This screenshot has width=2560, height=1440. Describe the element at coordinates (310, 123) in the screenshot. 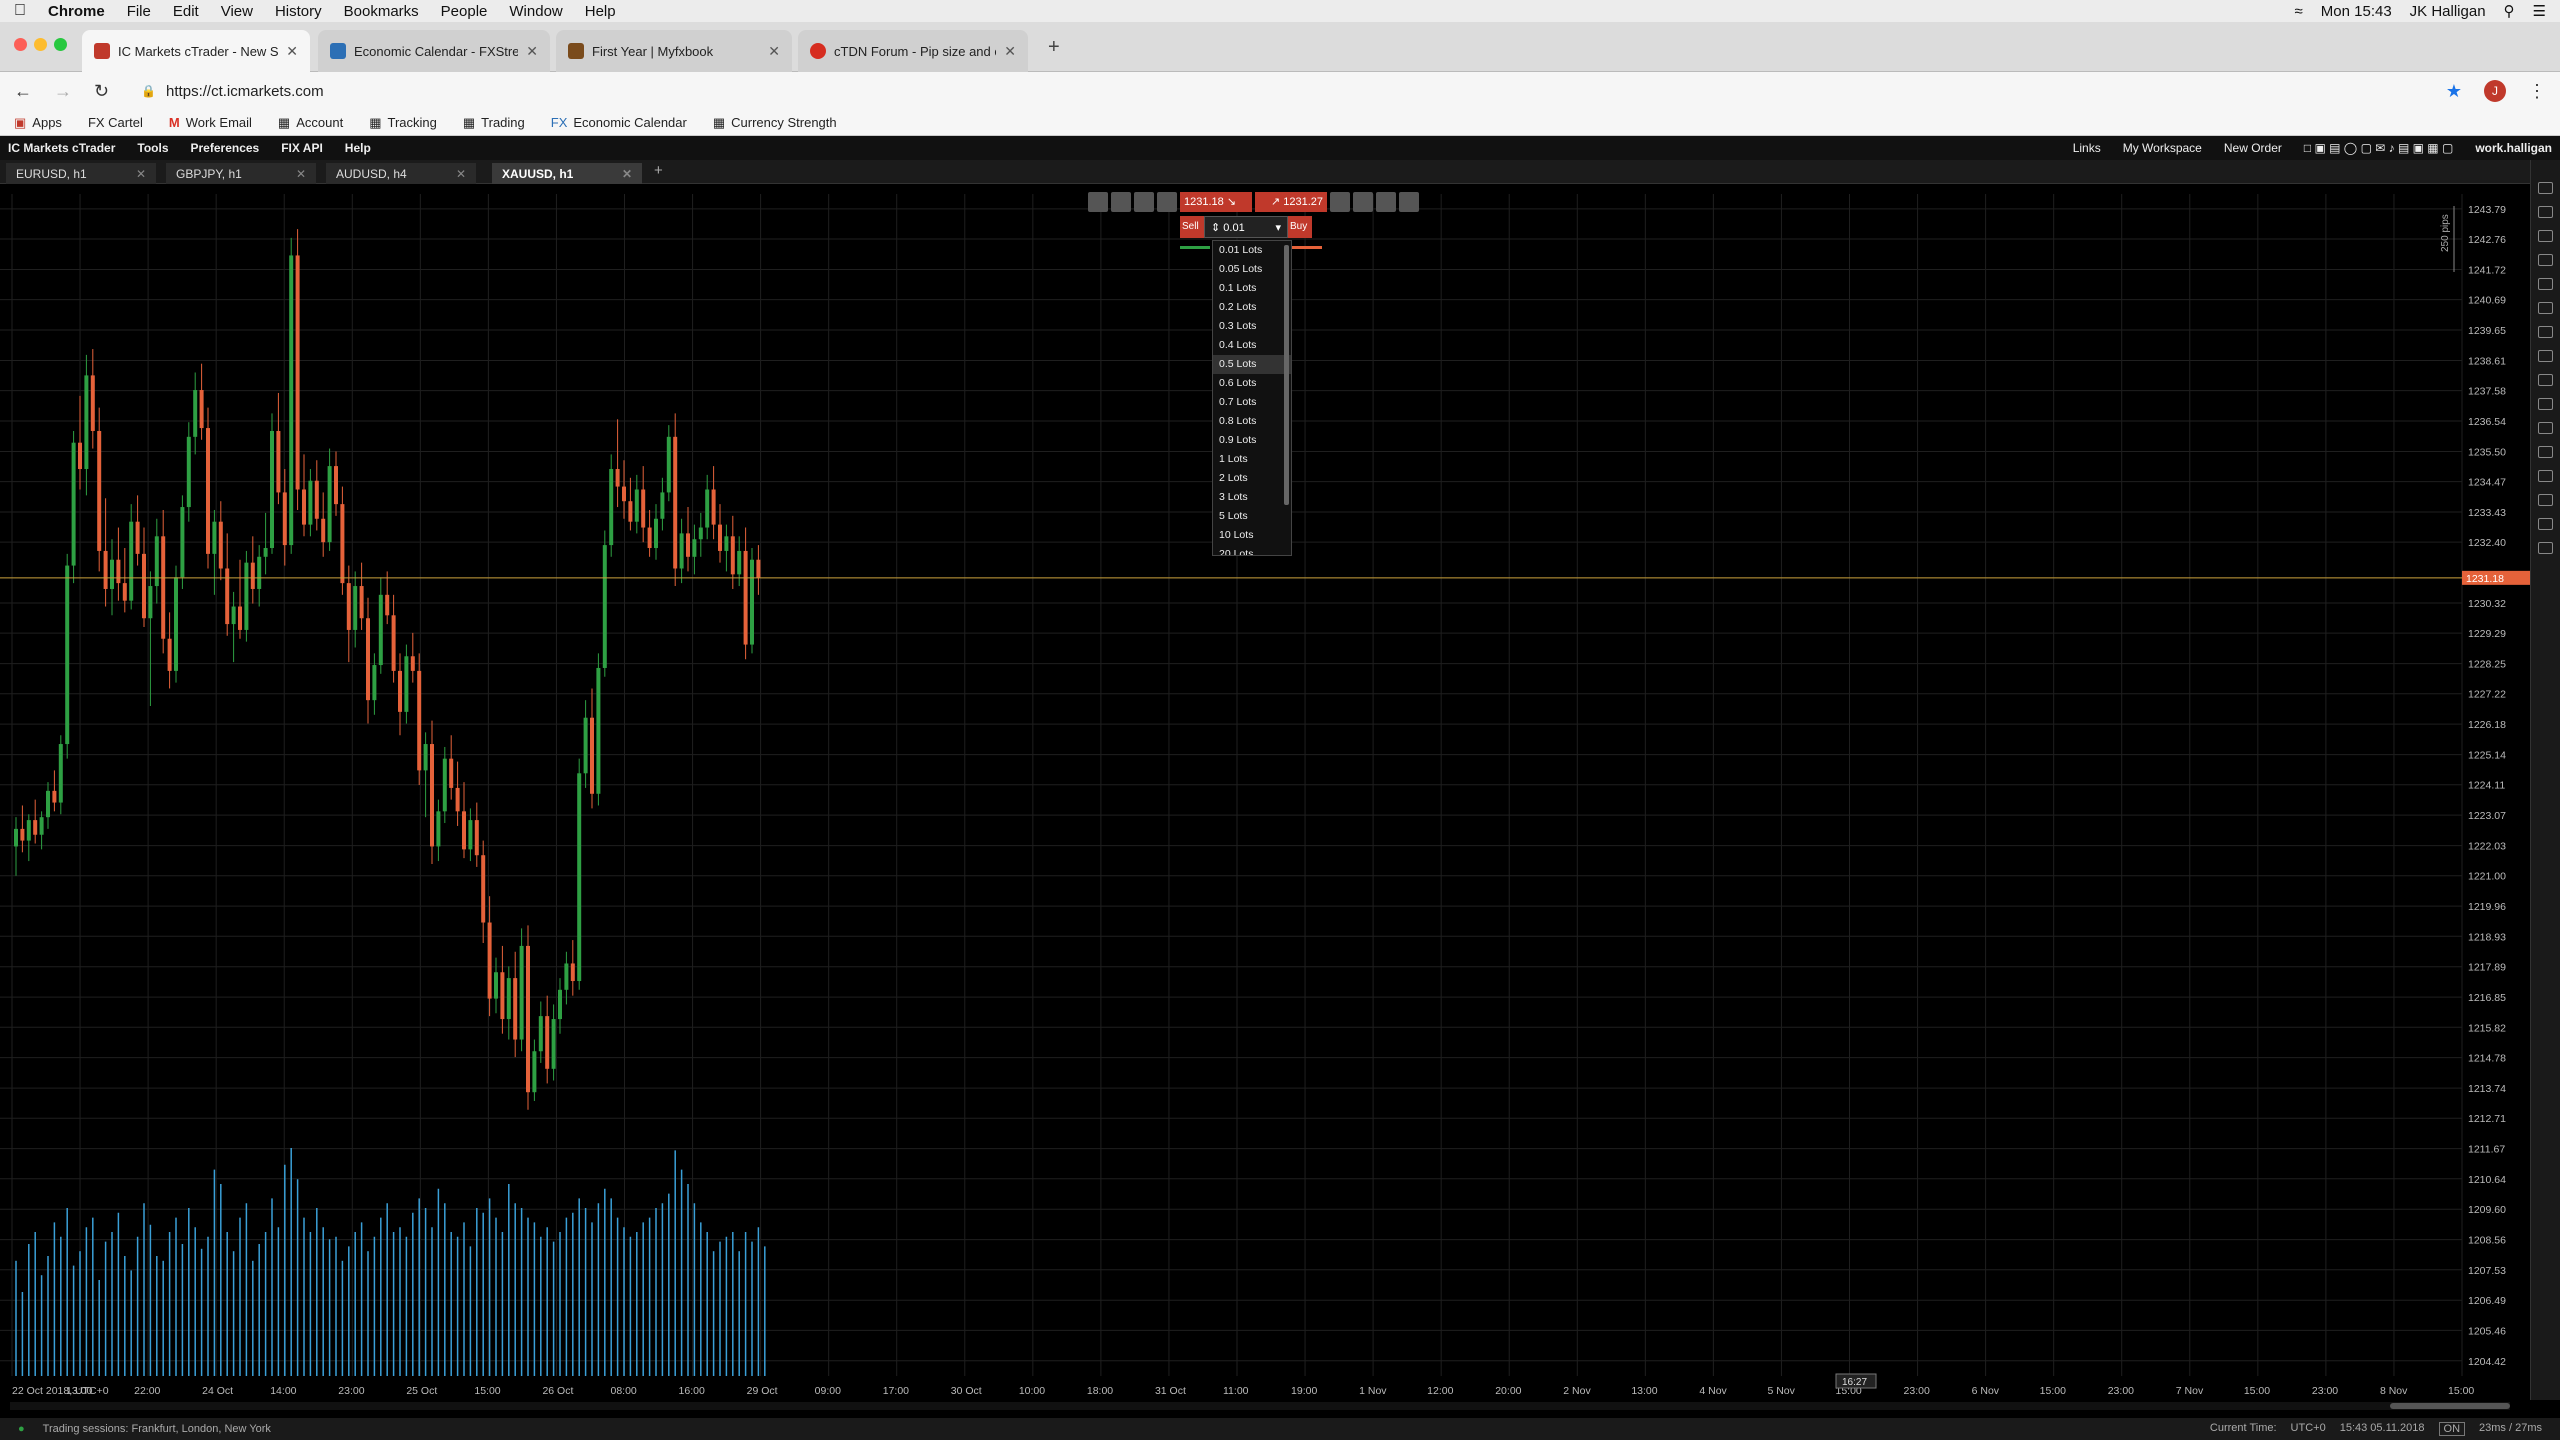

I see `bookmark-account: ▦ Account` at that location.